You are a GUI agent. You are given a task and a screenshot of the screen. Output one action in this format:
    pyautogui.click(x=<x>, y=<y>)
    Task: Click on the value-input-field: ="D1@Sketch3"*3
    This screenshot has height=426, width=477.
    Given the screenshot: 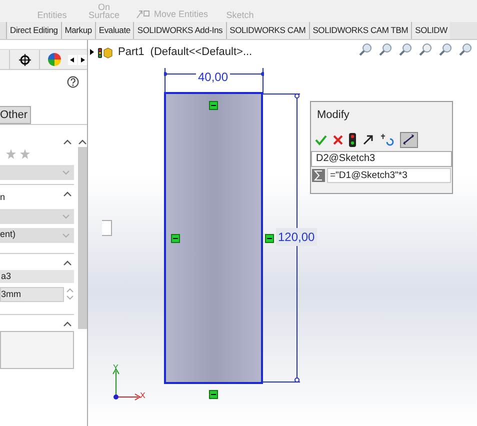 What is the action you would take?
    pyautogui.click(x=389, y=175)
    